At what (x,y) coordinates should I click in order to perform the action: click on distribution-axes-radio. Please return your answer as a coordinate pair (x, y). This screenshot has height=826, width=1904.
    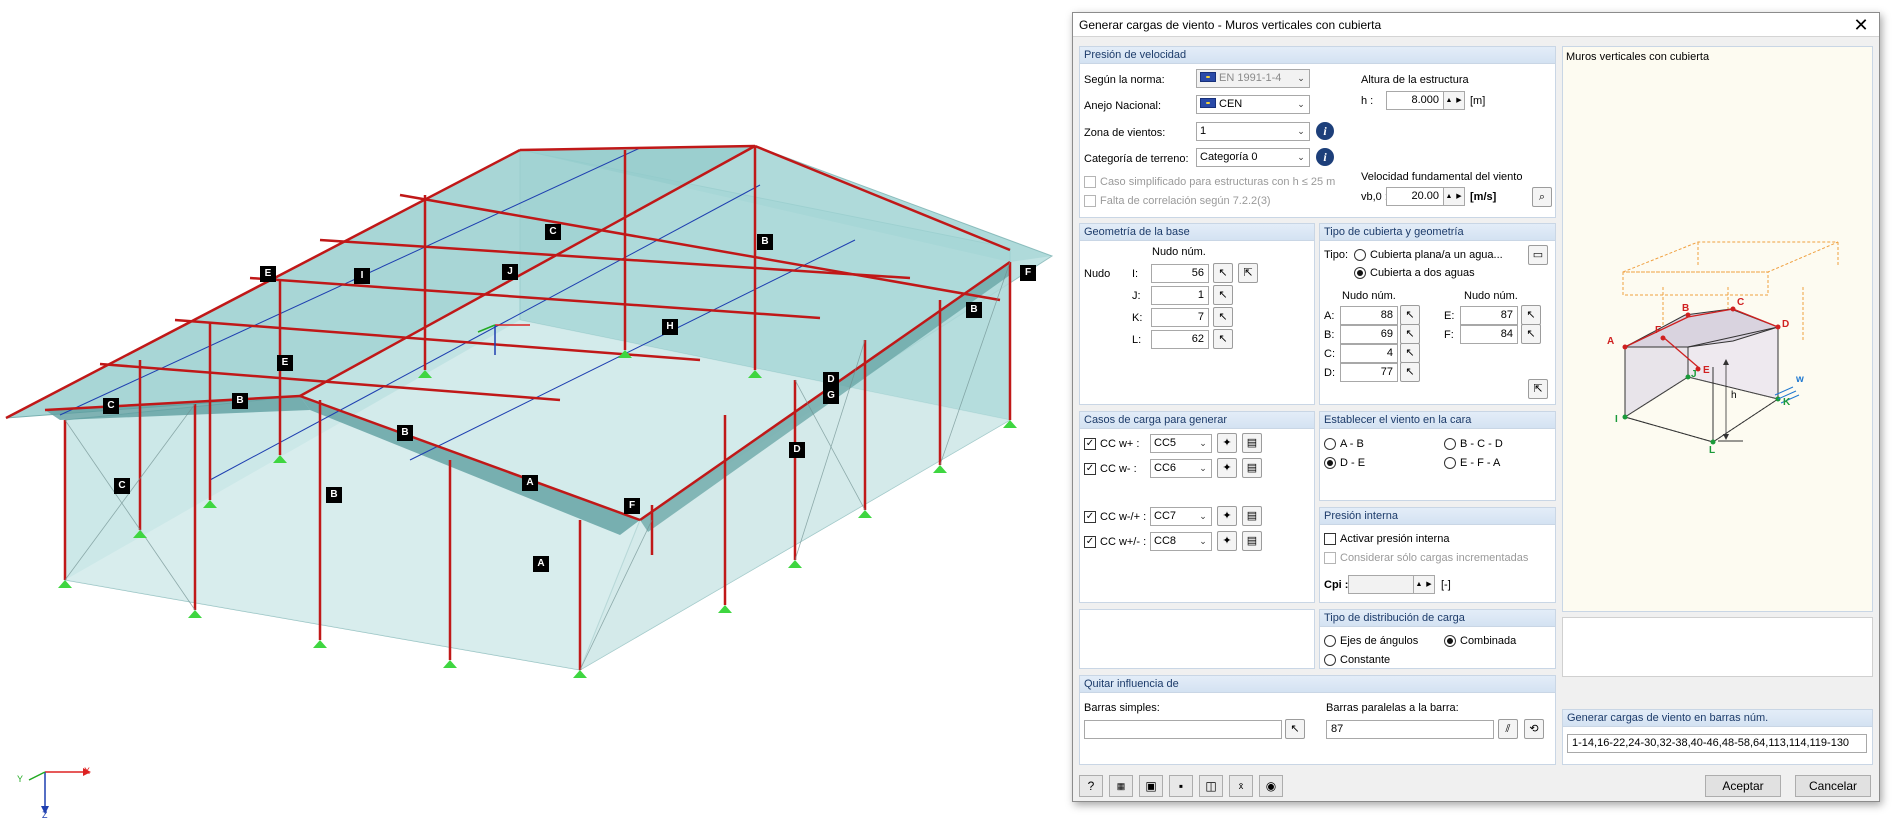
    Looking at the image, I should click on (1330, 641).